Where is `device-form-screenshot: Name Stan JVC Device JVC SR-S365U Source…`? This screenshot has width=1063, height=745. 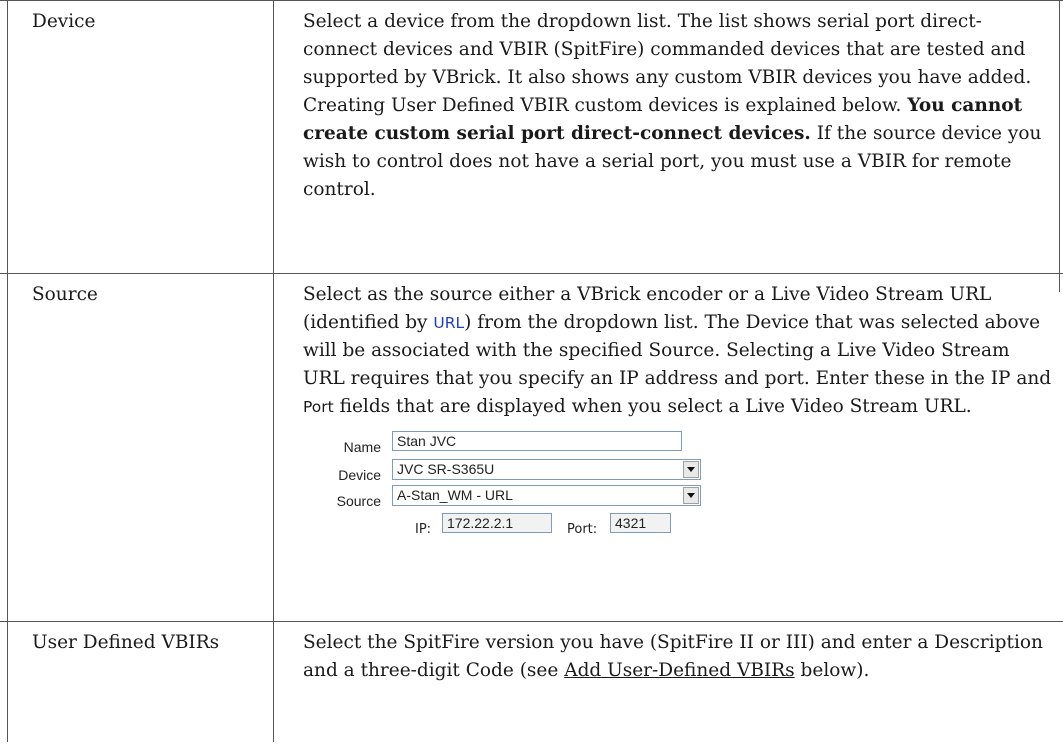
device-form-screenshot: Name Stan JVC Device JVC SR-S365U Source… is located at coordinates (523, 495).